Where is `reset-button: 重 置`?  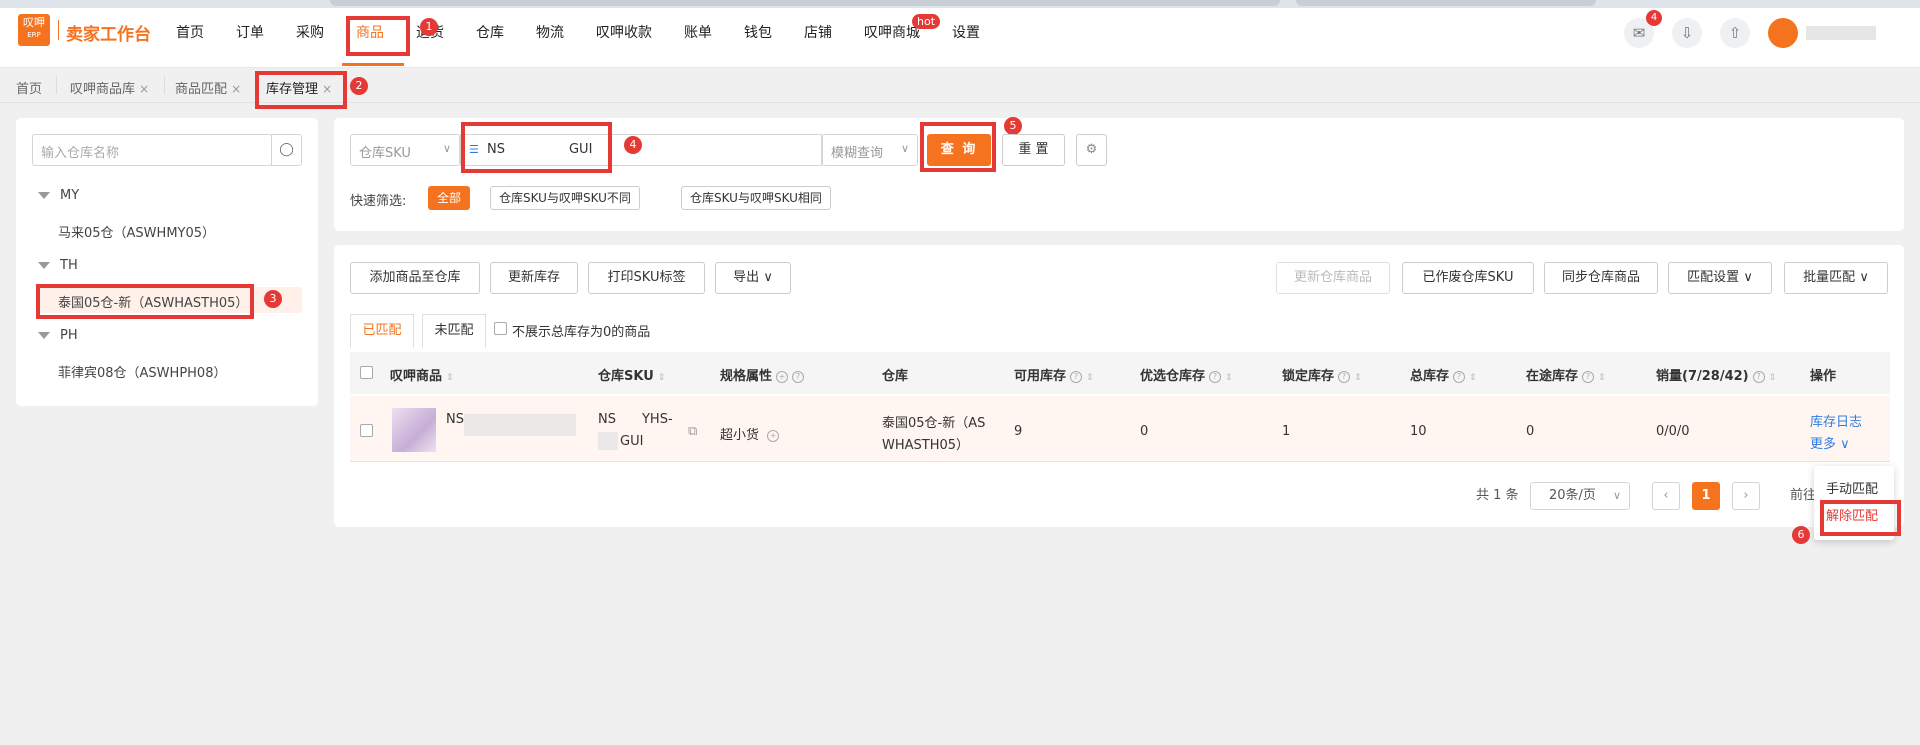 reset-button: 重 置 is located at coordinates (1033, 150).